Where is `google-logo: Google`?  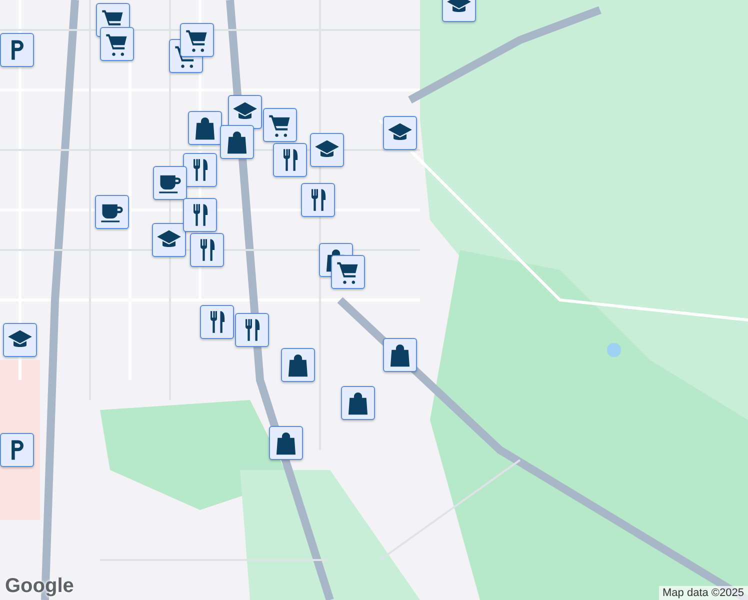 google-logo: Google is located at coordinates (39, 586).